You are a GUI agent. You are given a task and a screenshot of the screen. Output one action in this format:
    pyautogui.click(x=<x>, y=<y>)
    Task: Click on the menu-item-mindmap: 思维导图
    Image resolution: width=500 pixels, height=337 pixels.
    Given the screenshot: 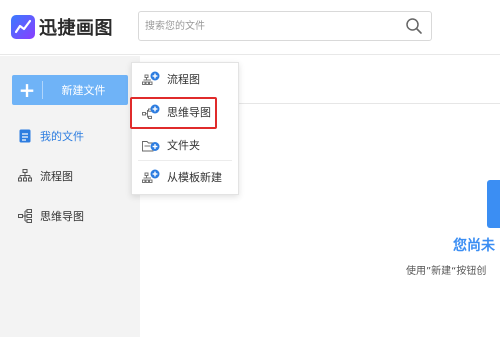 What is the action you would take?
    pyautogui.click(x=185, y=112)
    